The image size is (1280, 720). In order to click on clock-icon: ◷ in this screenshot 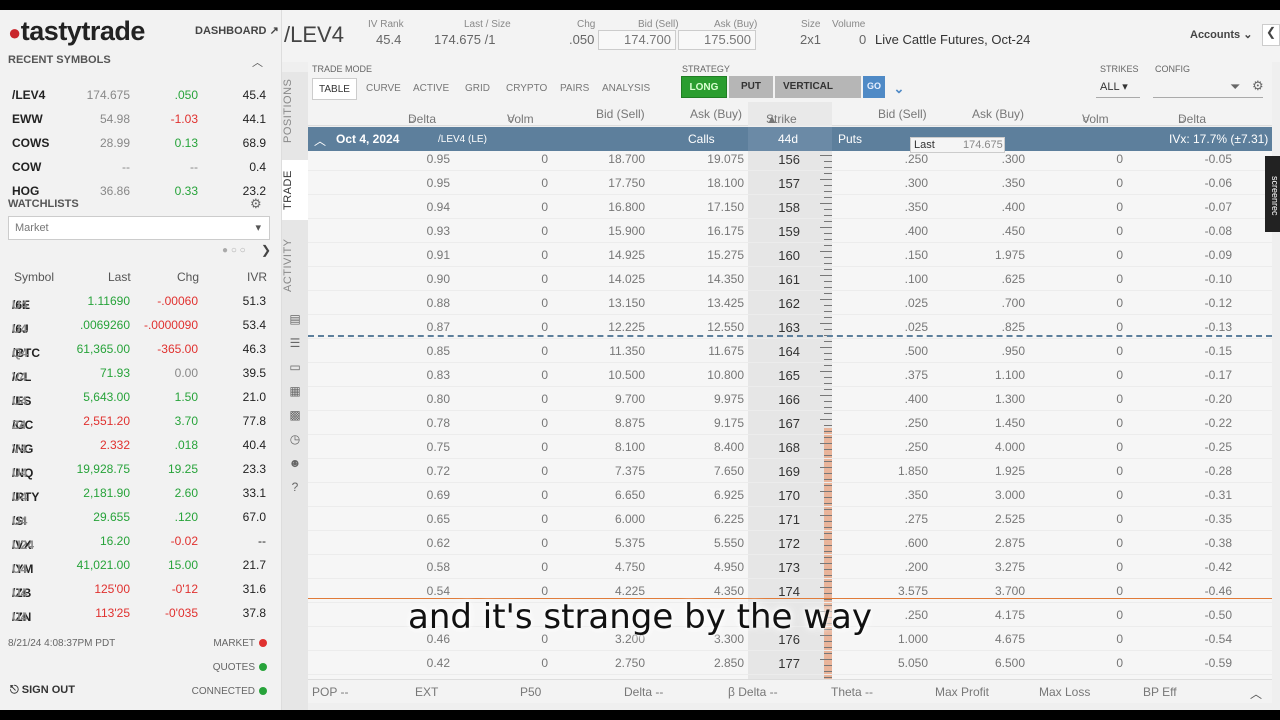, I will do `click(295, 439)`.